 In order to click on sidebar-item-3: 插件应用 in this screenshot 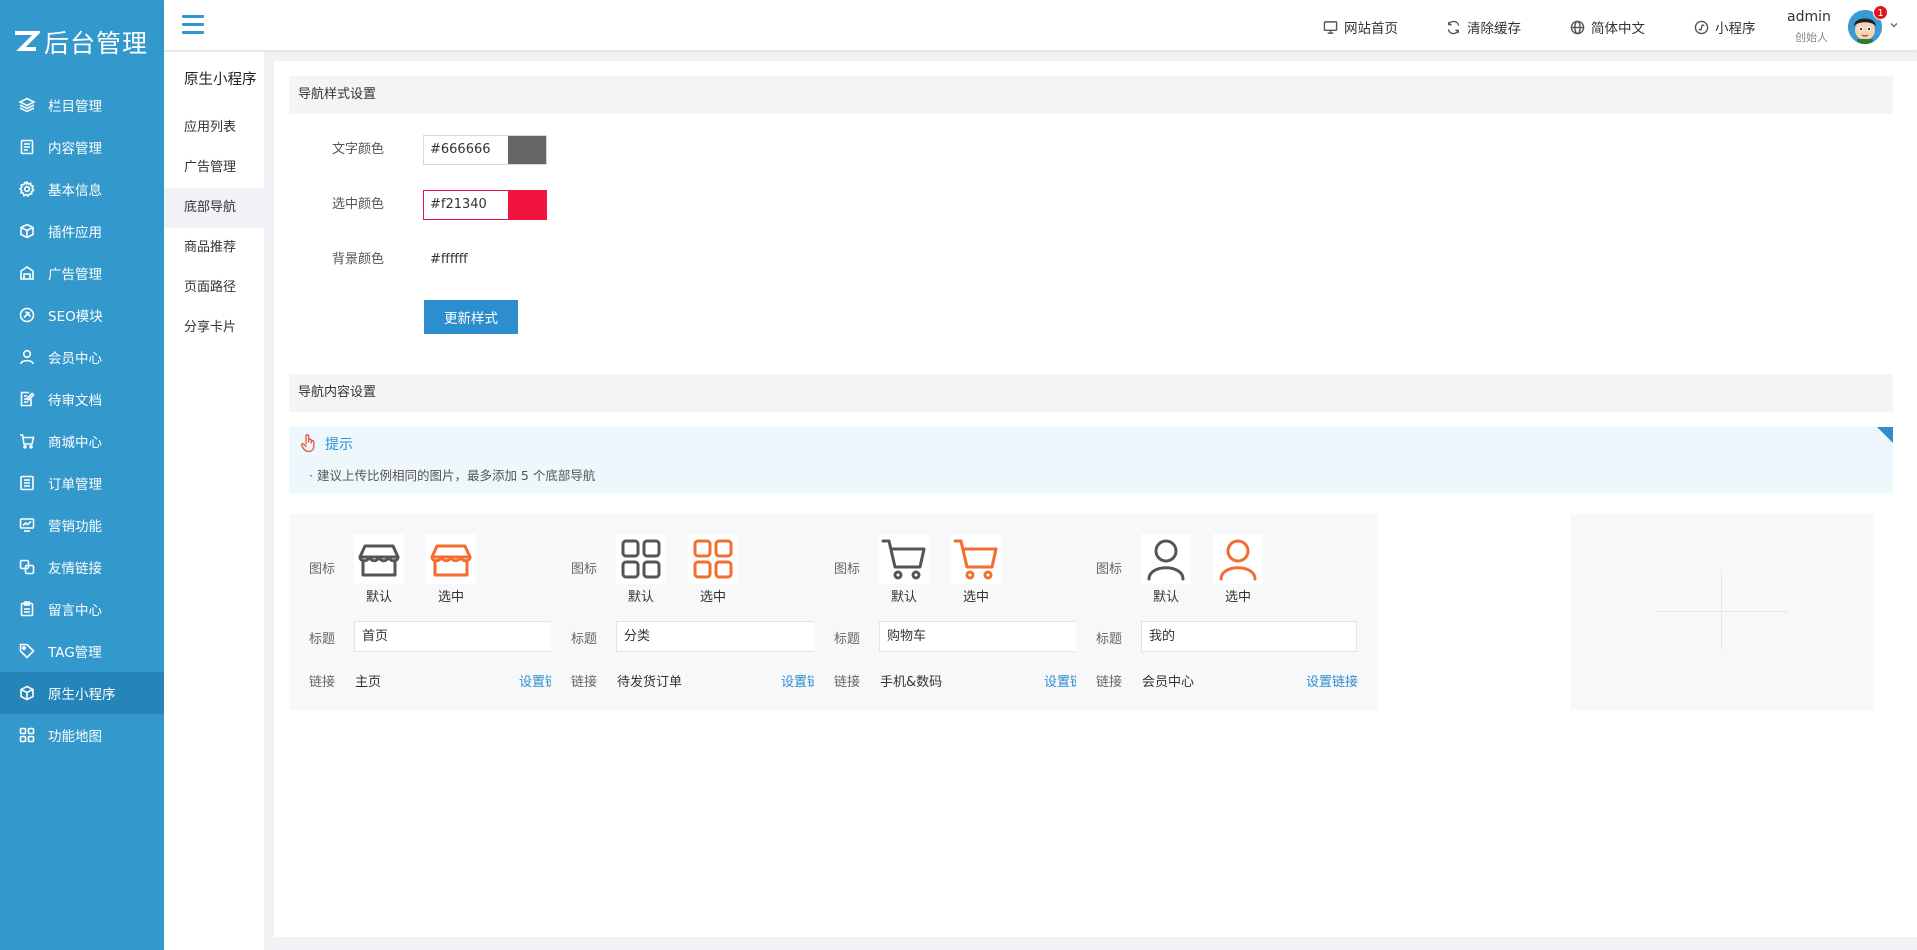, I will do `click(82, 231)`.